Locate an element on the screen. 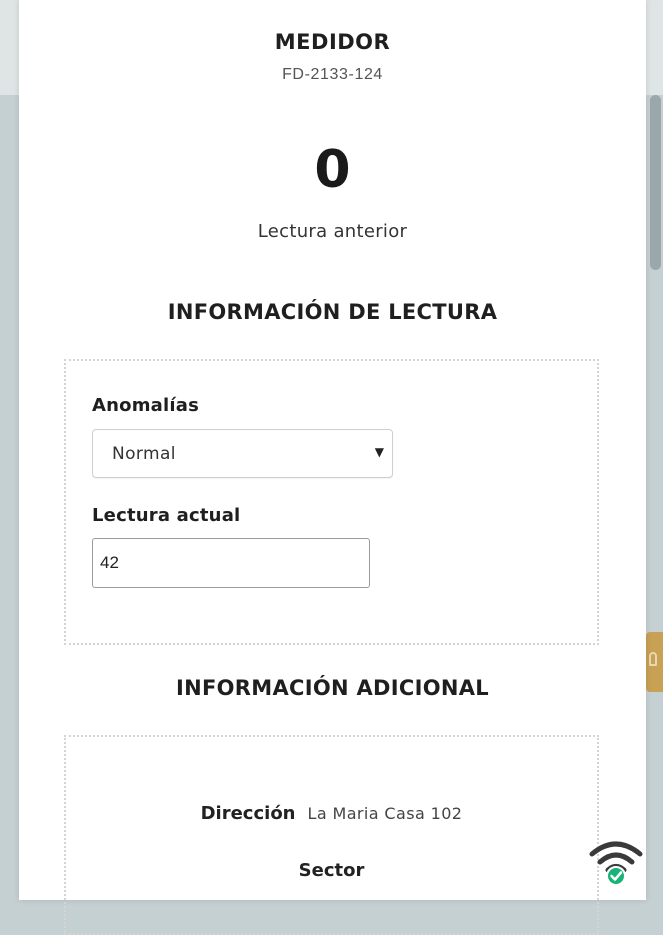  meter-code: FD-2133-124 is located at coordinates (332, 74).